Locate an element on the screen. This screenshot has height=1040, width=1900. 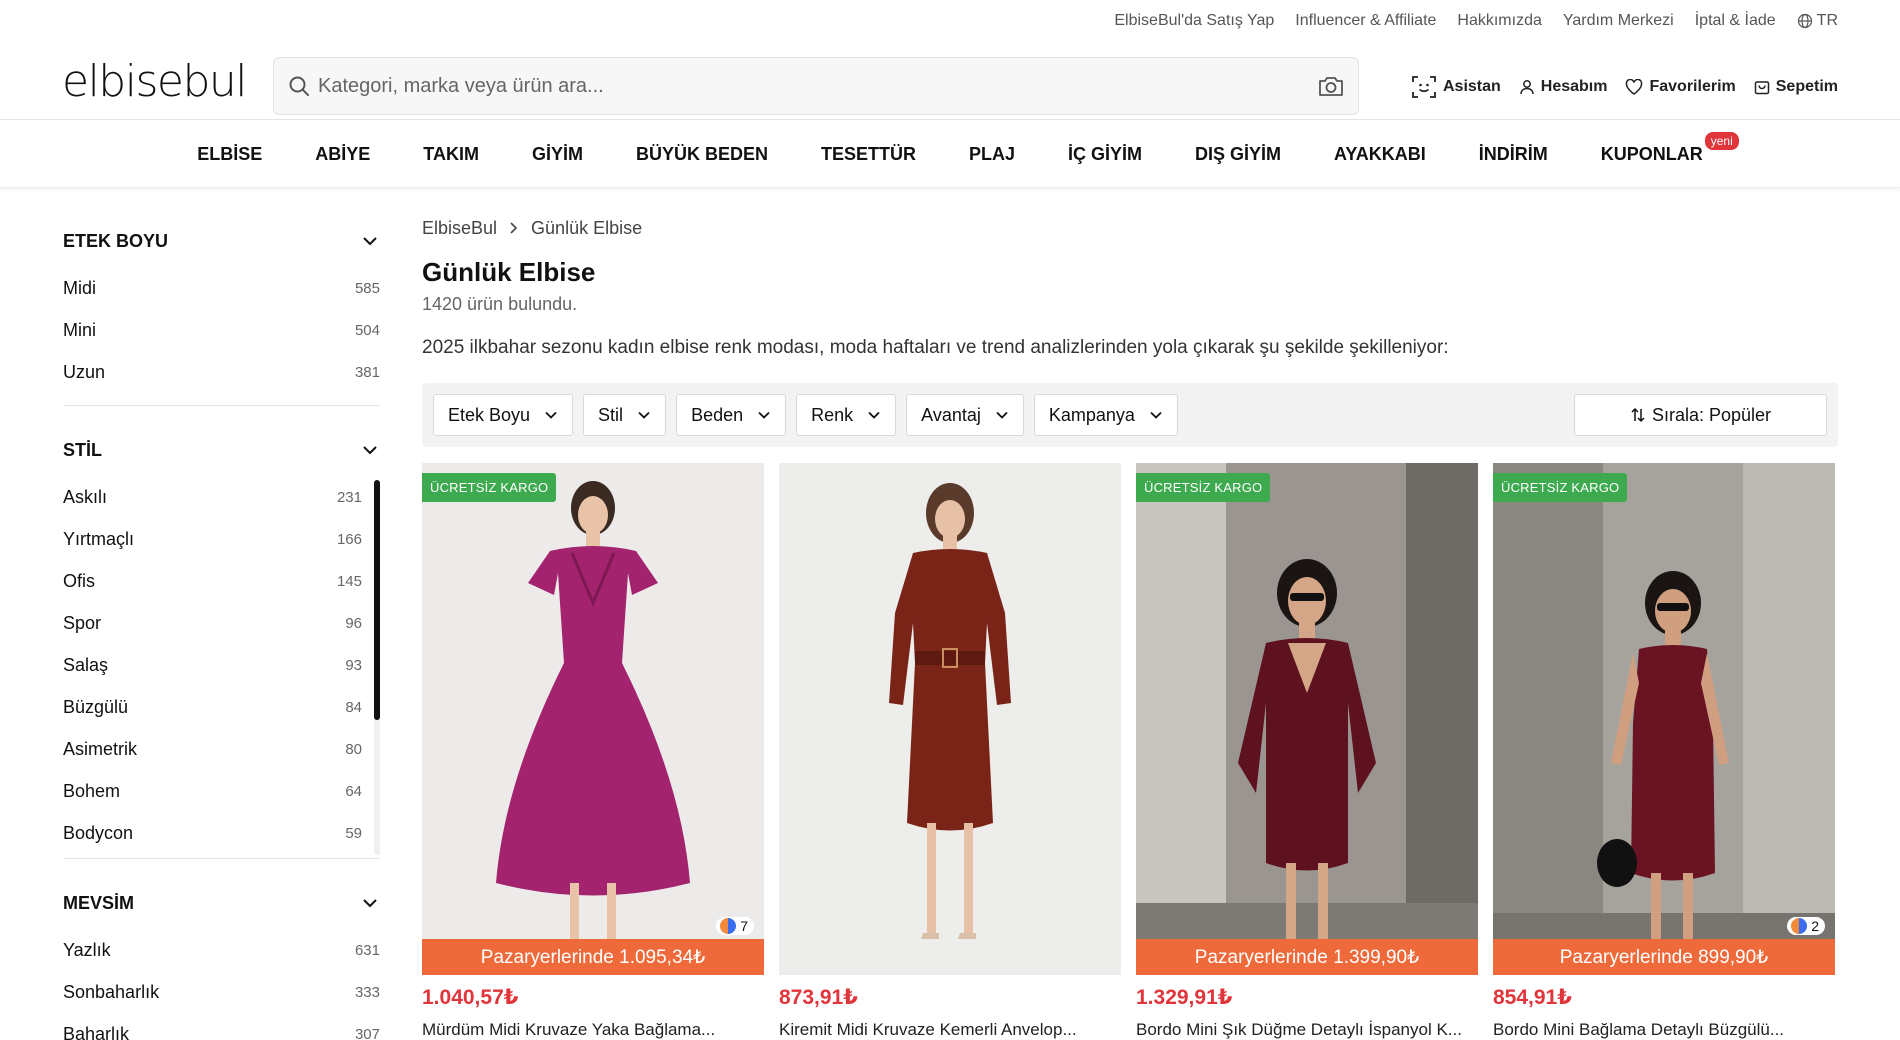
filter-option-count: 231 is located at coordinates (349, 497).